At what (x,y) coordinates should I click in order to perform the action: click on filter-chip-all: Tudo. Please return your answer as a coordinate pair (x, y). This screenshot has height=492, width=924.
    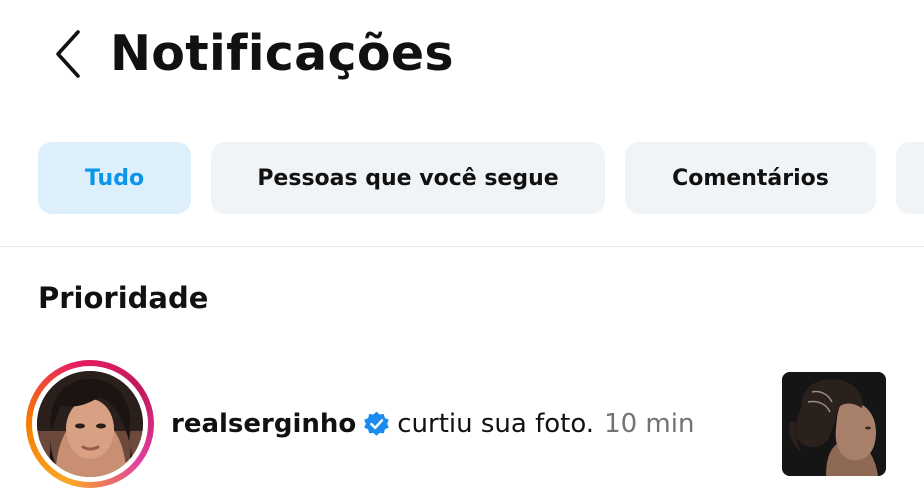
    Looking at the image, I should click on (114, 178).